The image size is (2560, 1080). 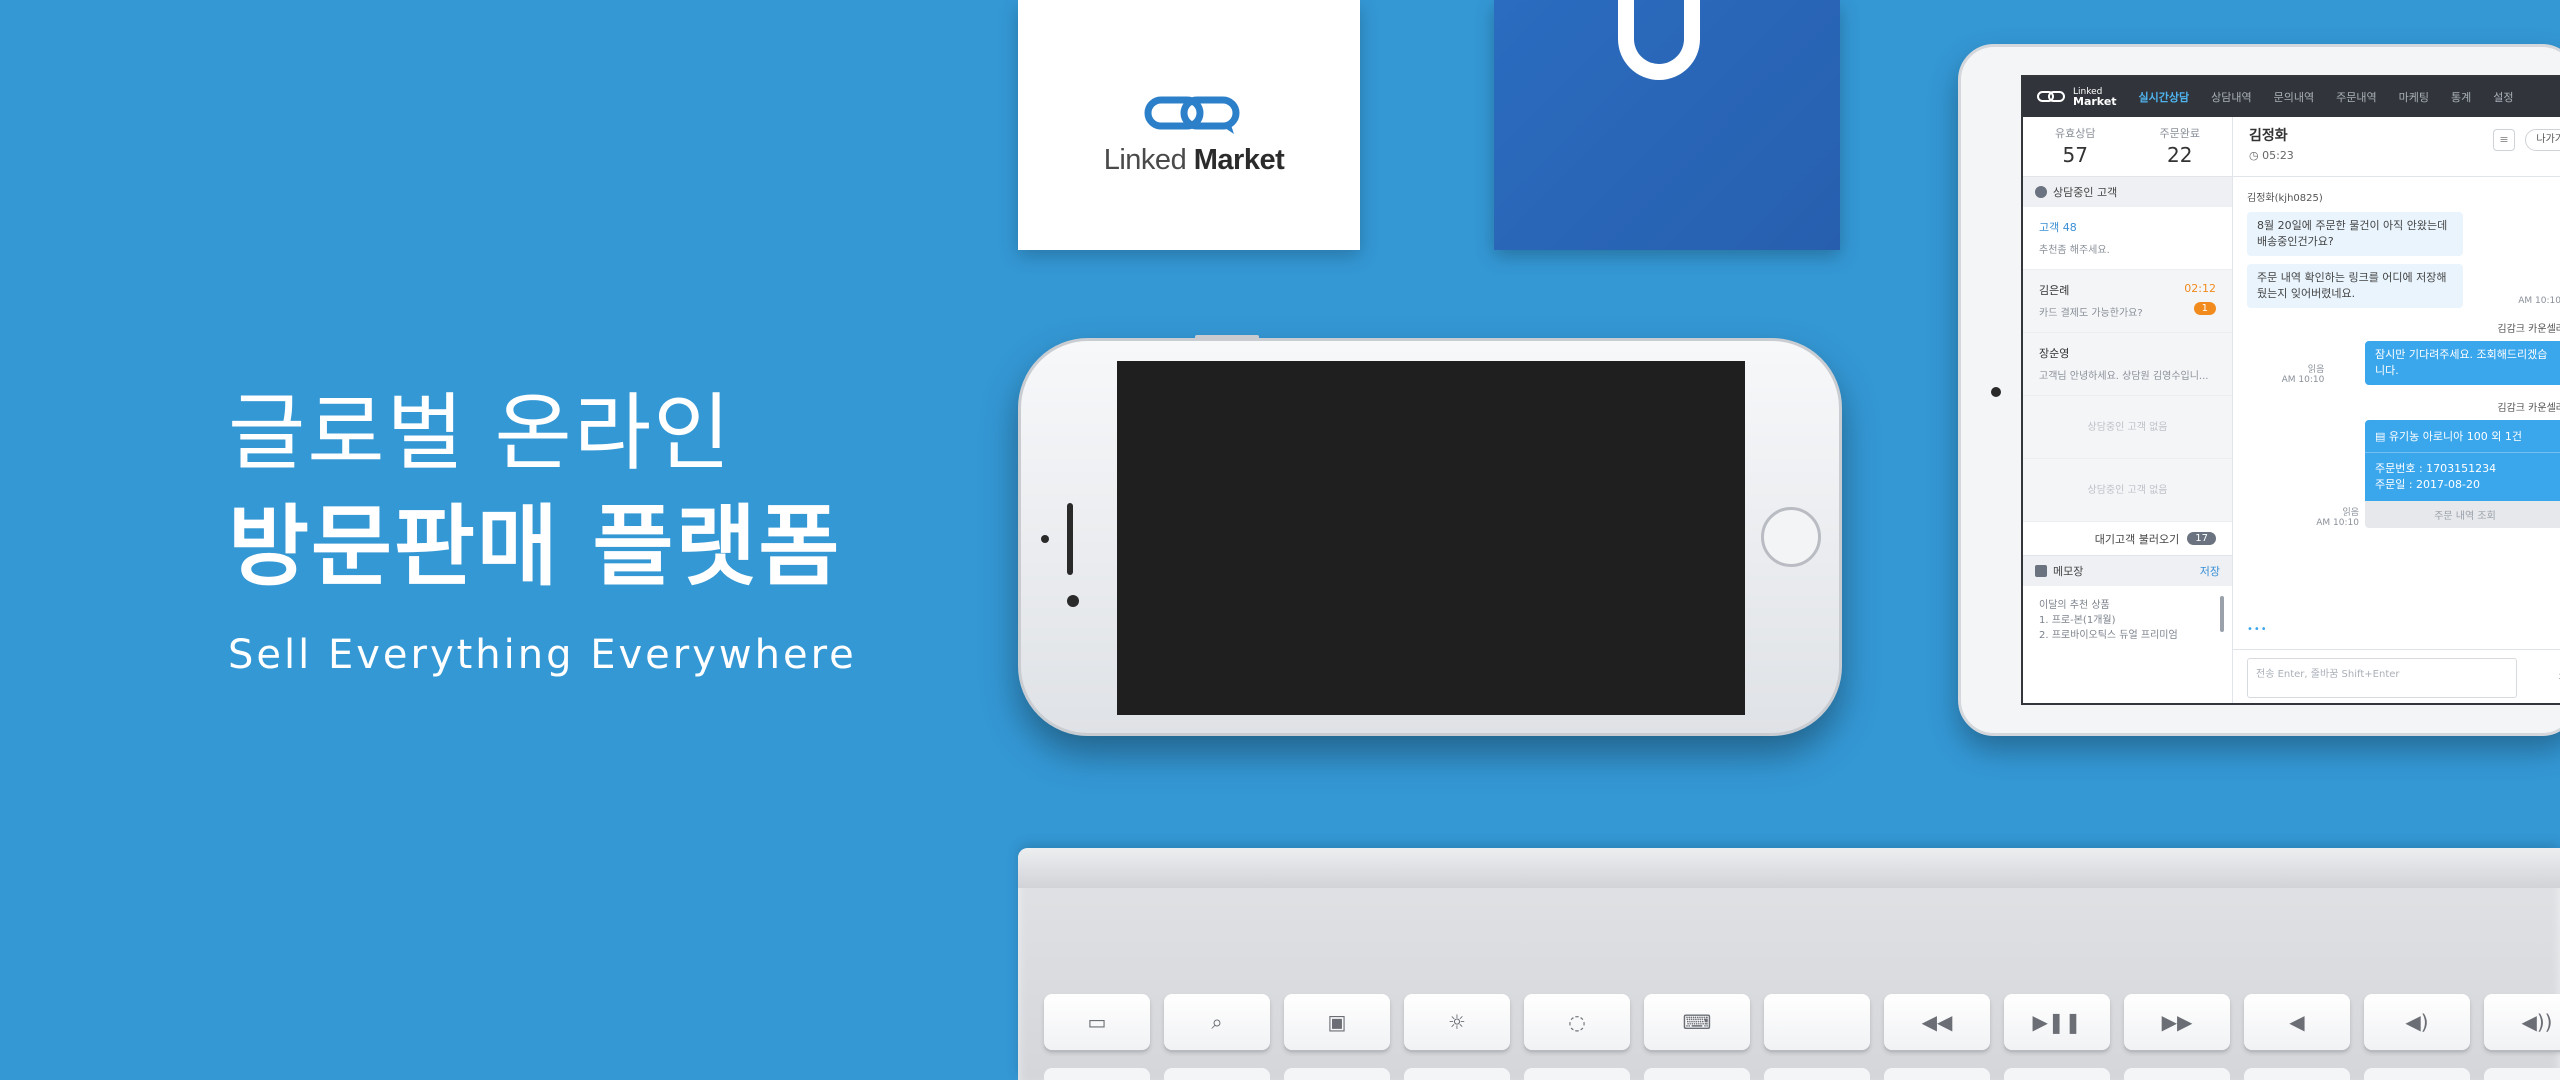 I want to click on hero-tagline: Sell Everything Everywhere, so click(x=542, y=655).